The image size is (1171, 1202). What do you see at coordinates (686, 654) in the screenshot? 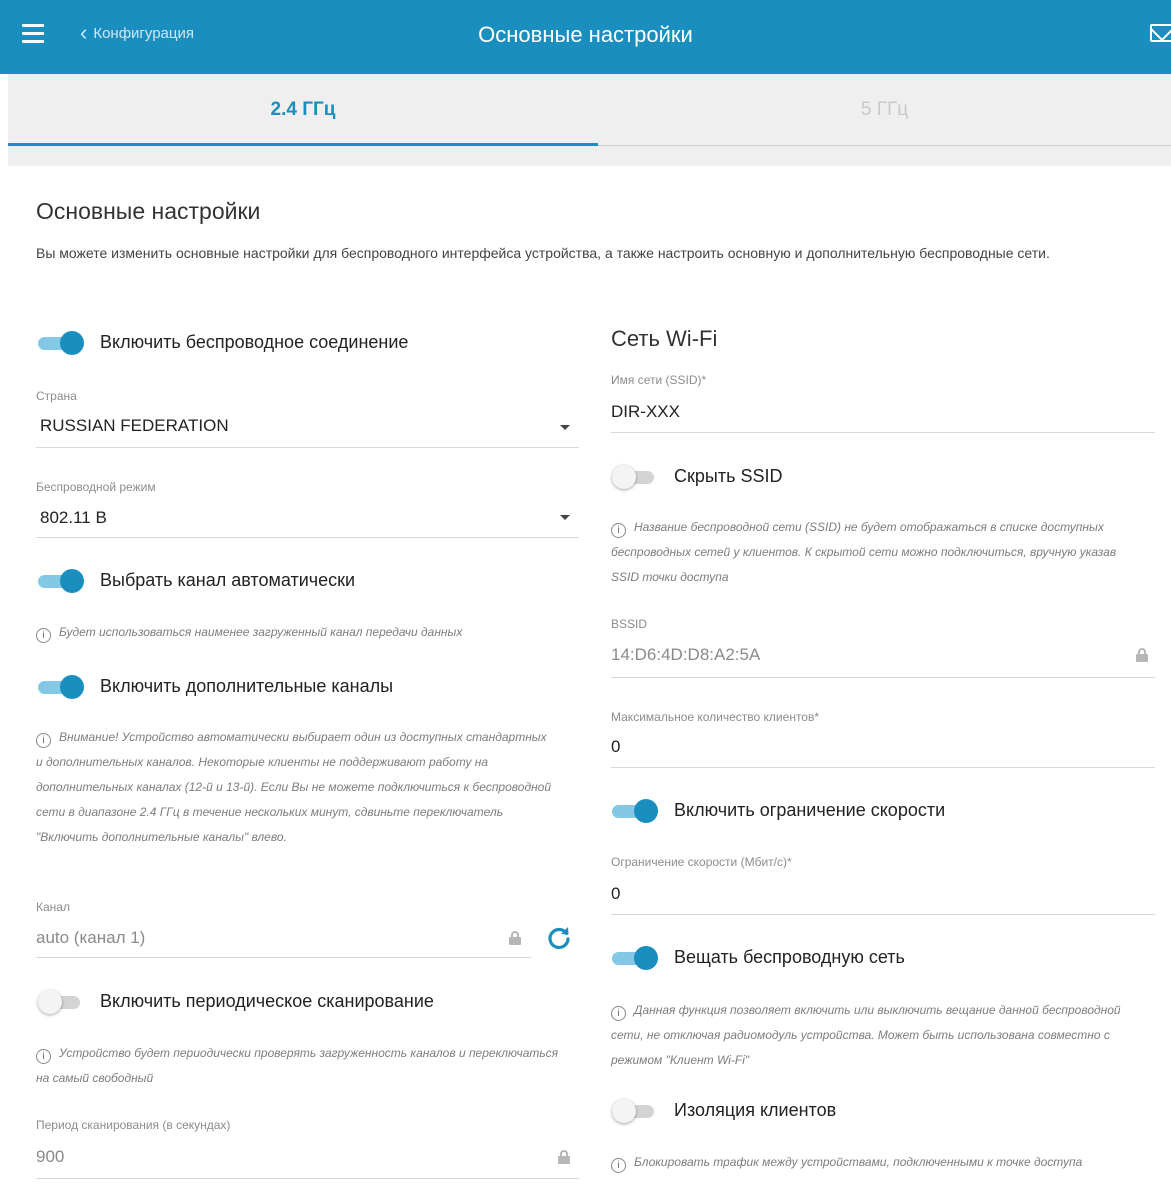
I see `bssid-value: 14:D6:4D:D8:A2:5A` at bounding box center [686, 654].